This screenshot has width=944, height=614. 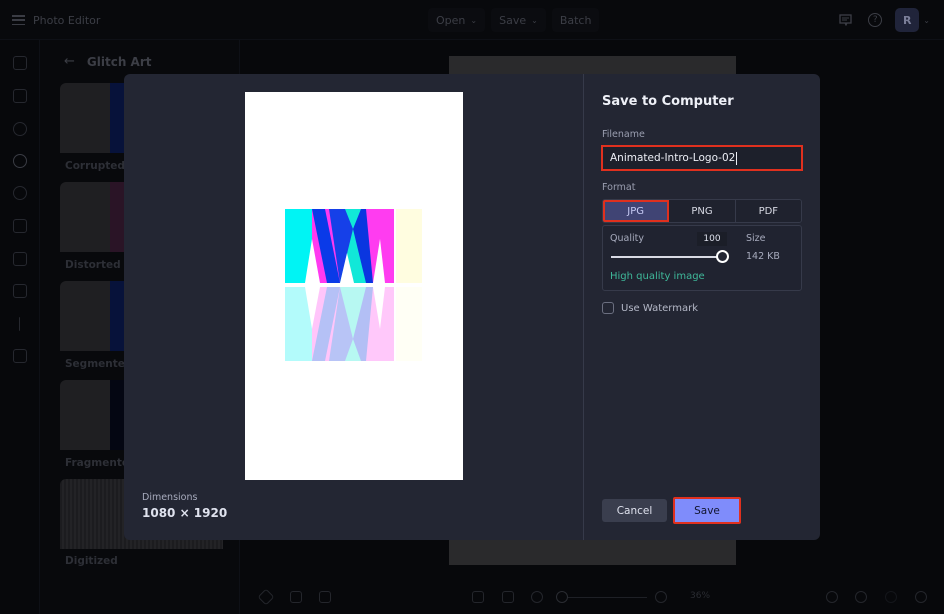 I want to click on format-jpg: JPG, so click(x=636, y=211).